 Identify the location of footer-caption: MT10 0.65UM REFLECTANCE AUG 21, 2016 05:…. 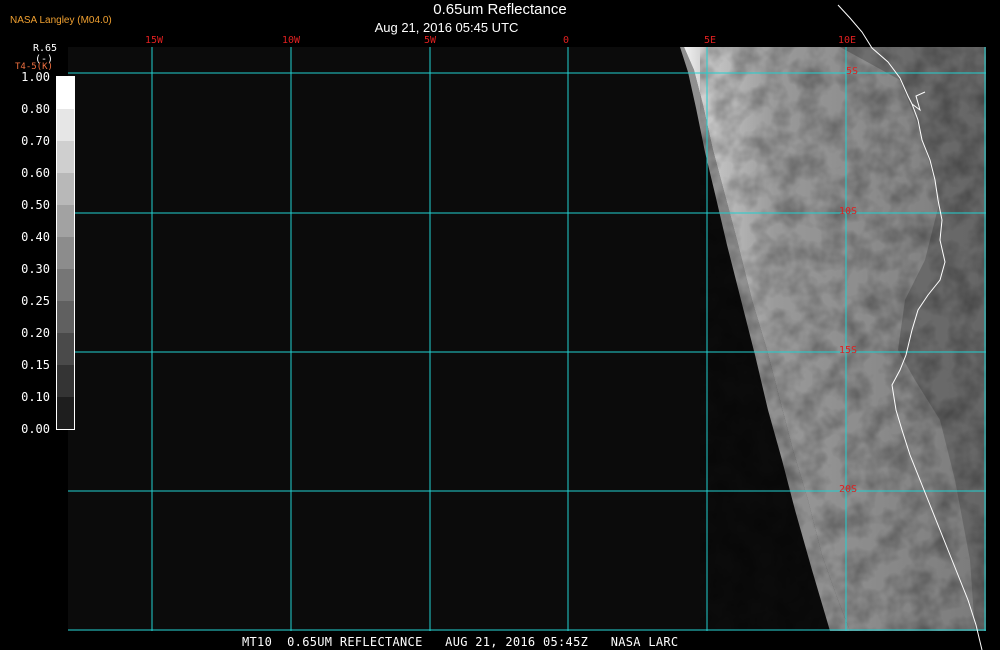
(460, 642).